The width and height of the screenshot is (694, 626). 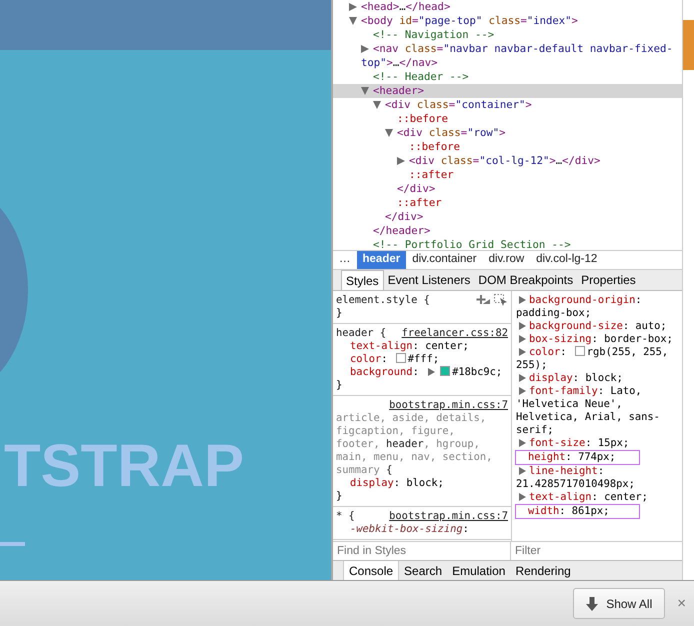 What do you see at coordinates (507, 161) in the screenshot?
I see `dom-node-line: <div class="col-lg-12">…</div>` at bounding box center [507, 161].